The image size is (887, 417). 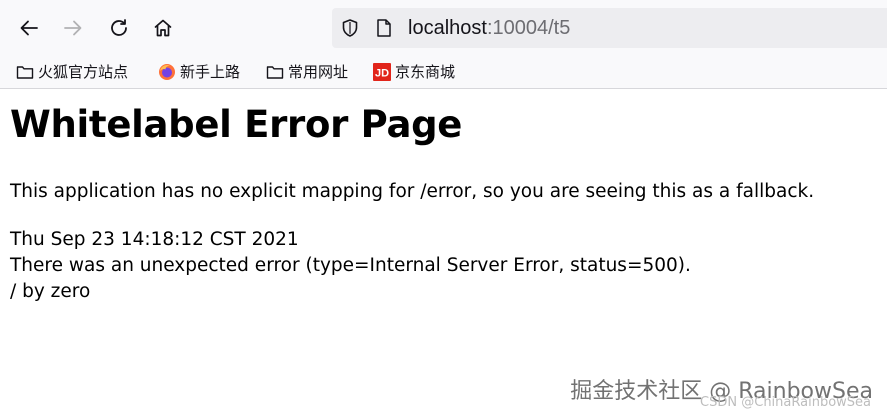 I want to click on bookmarks-toolbar: 火狐官方站点 新手上路 常用网址 JD 京东商城, so click(x=443, y=72).